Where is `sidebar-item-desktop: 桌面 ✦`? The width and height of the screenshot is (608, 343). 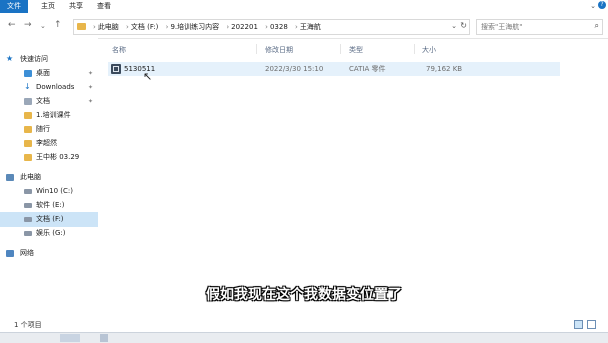 sidebar-item-desktop: 桌面 ✦ is located at coordinates (49, 73).